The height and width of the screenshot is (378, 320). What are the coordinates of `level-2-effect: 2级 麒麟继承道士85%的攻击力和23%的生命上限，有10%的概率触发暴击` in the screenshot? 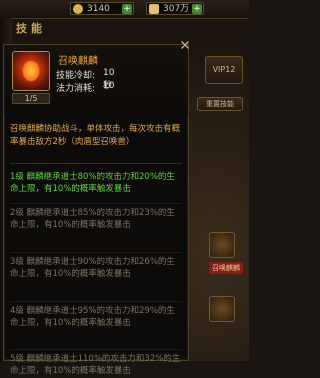 It's located at (92, 219).